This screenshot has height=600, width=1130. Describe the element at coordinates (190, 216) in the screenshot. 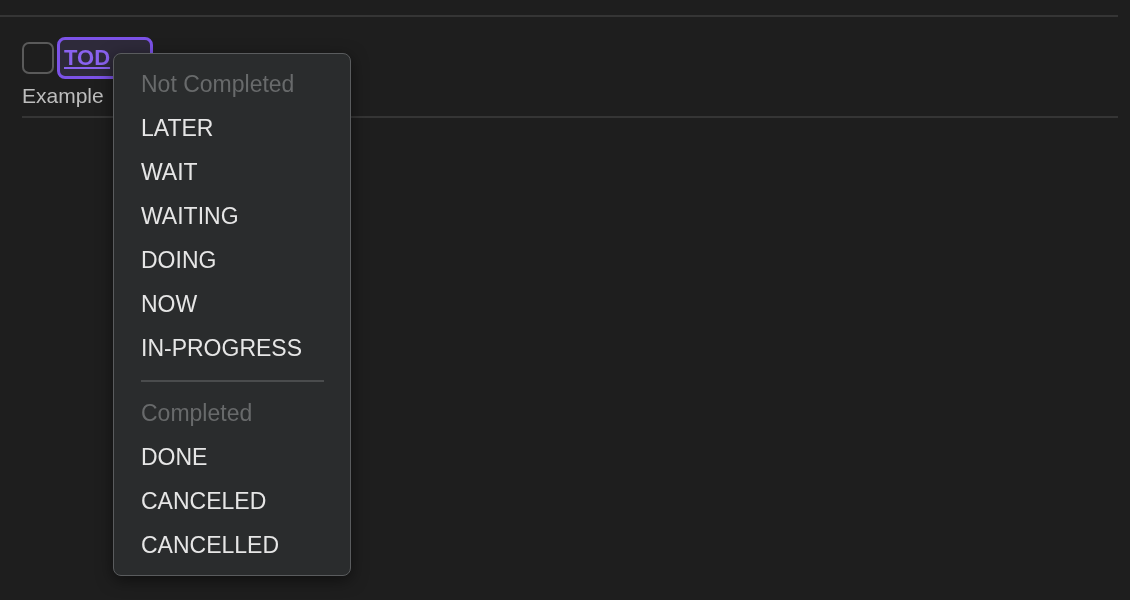

I see `menu-item: WAITING` at that location.